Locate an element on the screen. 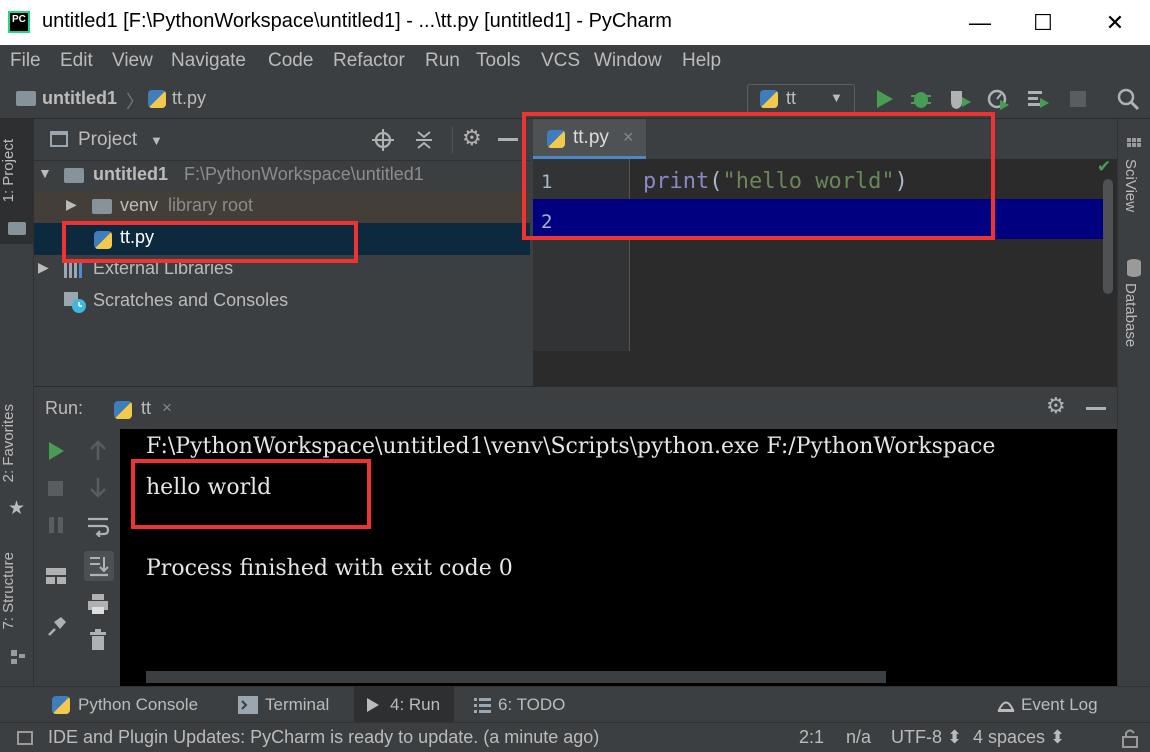 The height and width of the screenshot is (752, 1150). favorites-tab-label: 2: Favorites is located at coordinates (8, 443).